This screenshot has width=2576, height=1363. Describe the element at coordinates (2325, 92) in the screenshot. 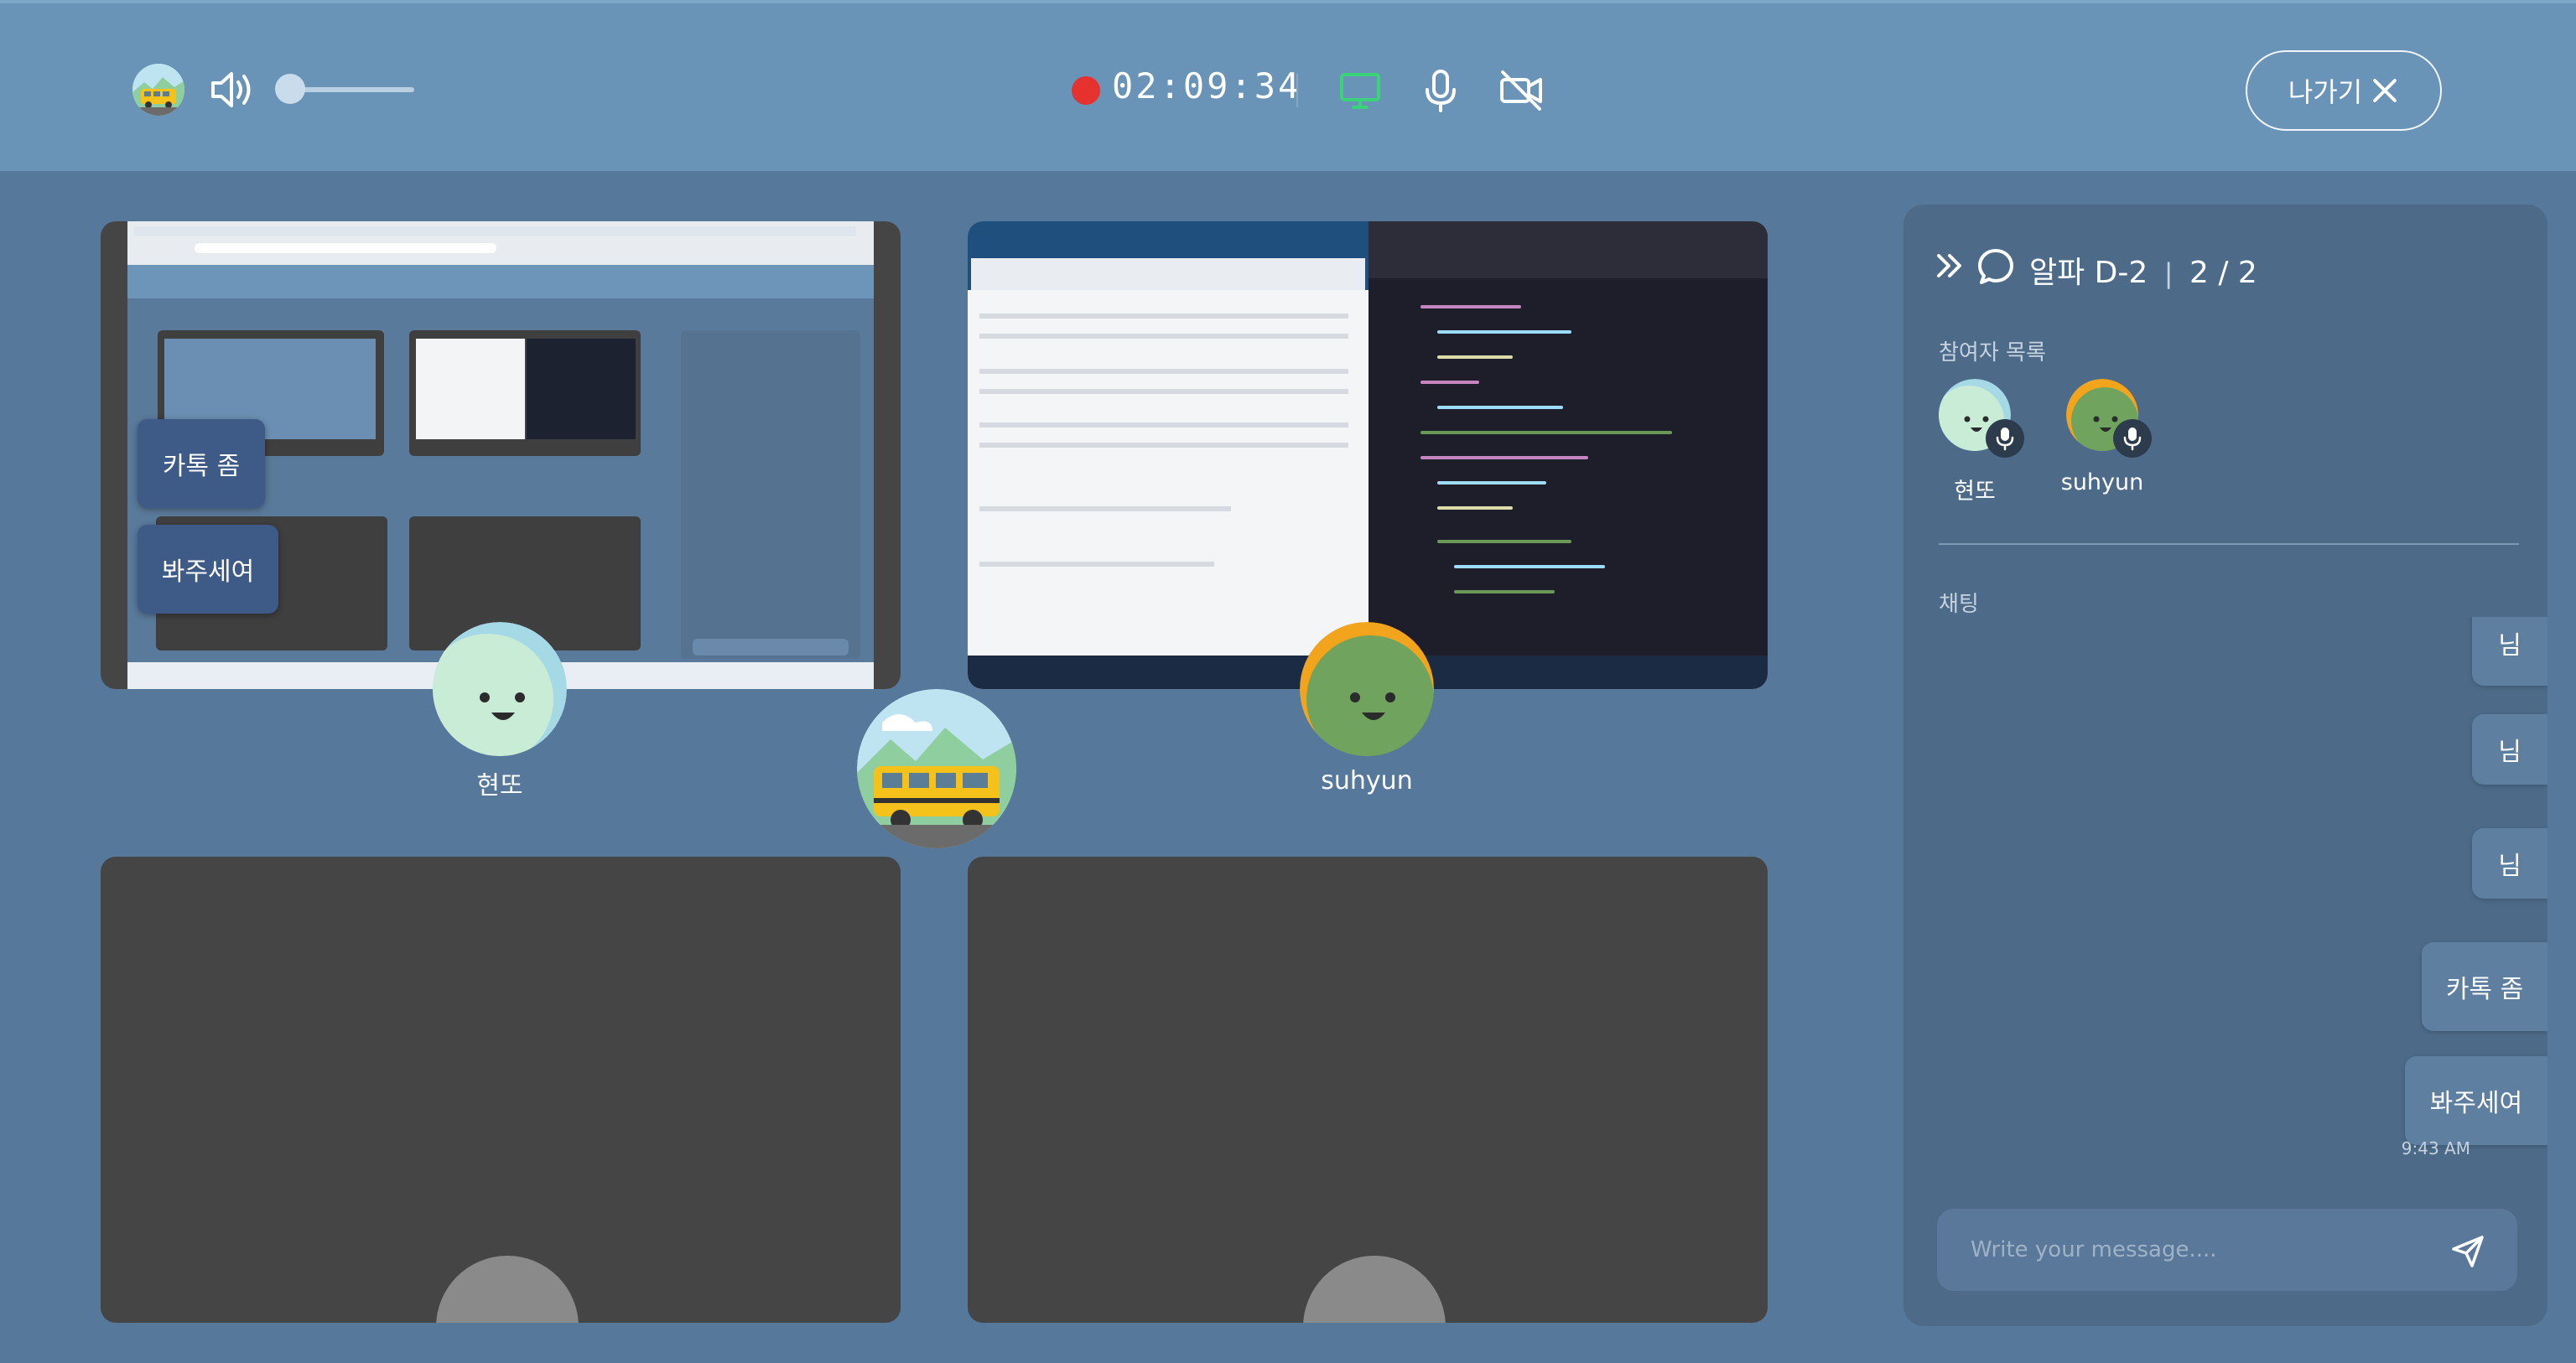

I see `exit-button-label: 나가기` at that location.